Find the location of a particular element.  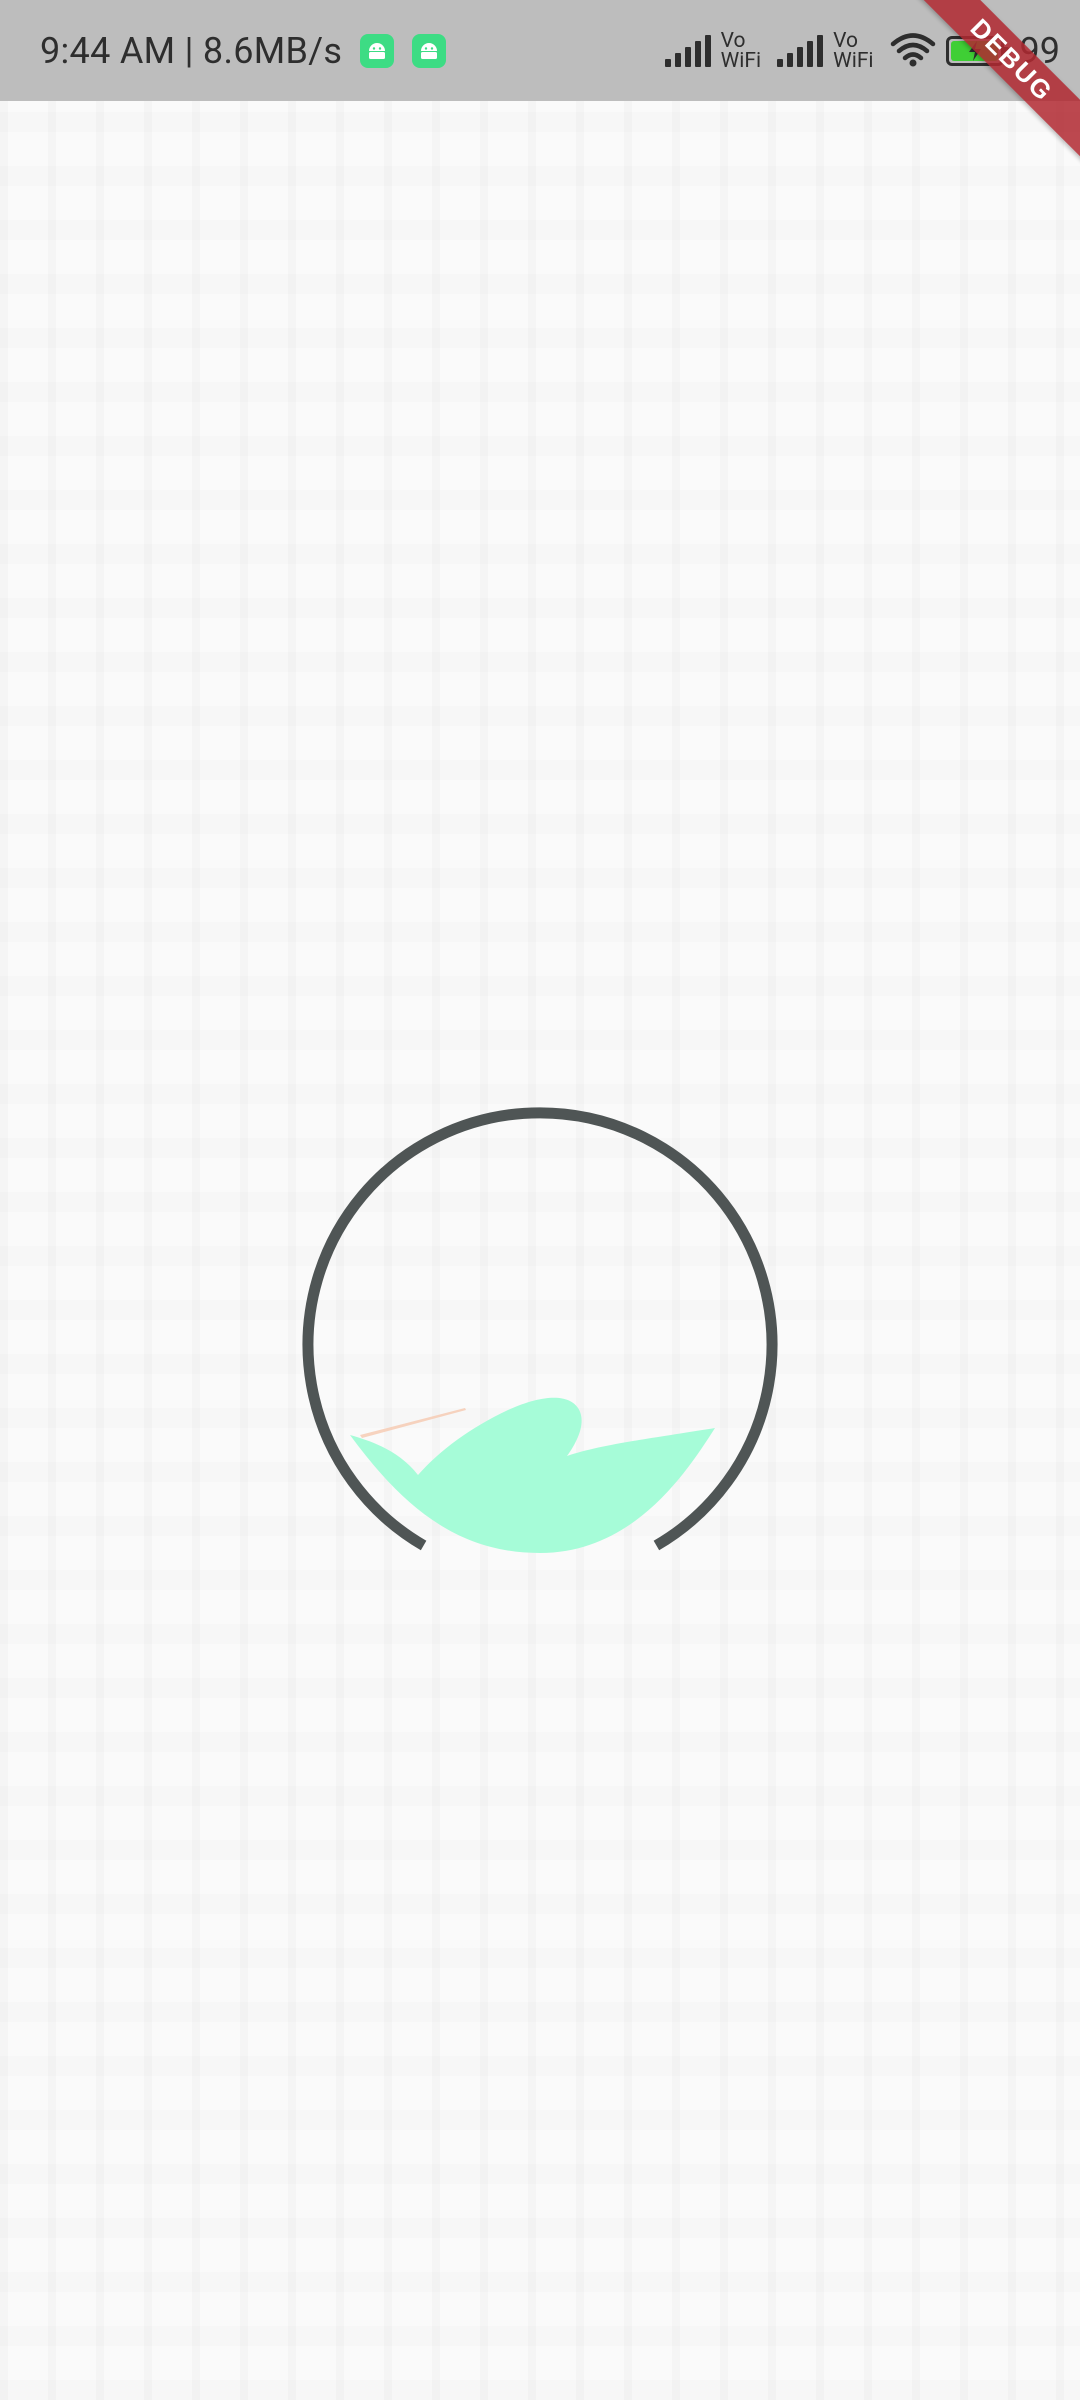

status-left: 9:44 AM | 8.6MB/s is located at coordinates (243, 50).